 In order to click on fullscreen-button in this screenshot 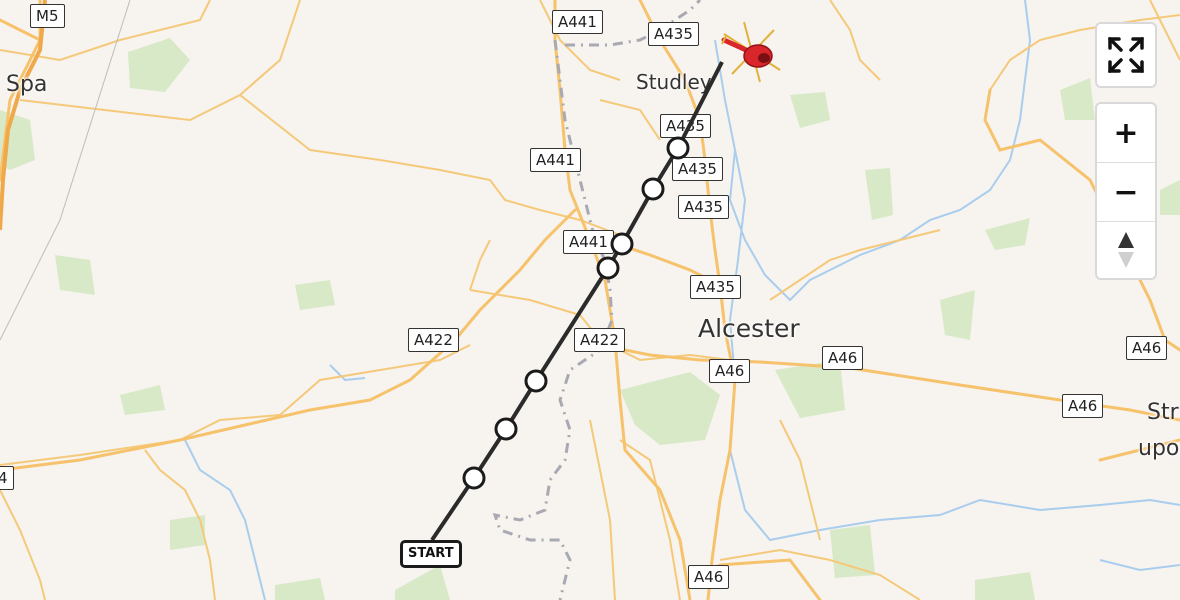, I will do `click(1126, 55)`.